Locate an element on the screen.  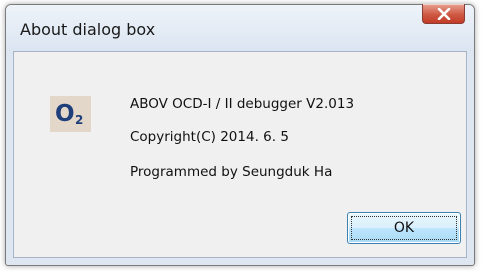
product-version-text: ABOV OCD-I / II debugger V2.013 is located at coordinates (242, 104).